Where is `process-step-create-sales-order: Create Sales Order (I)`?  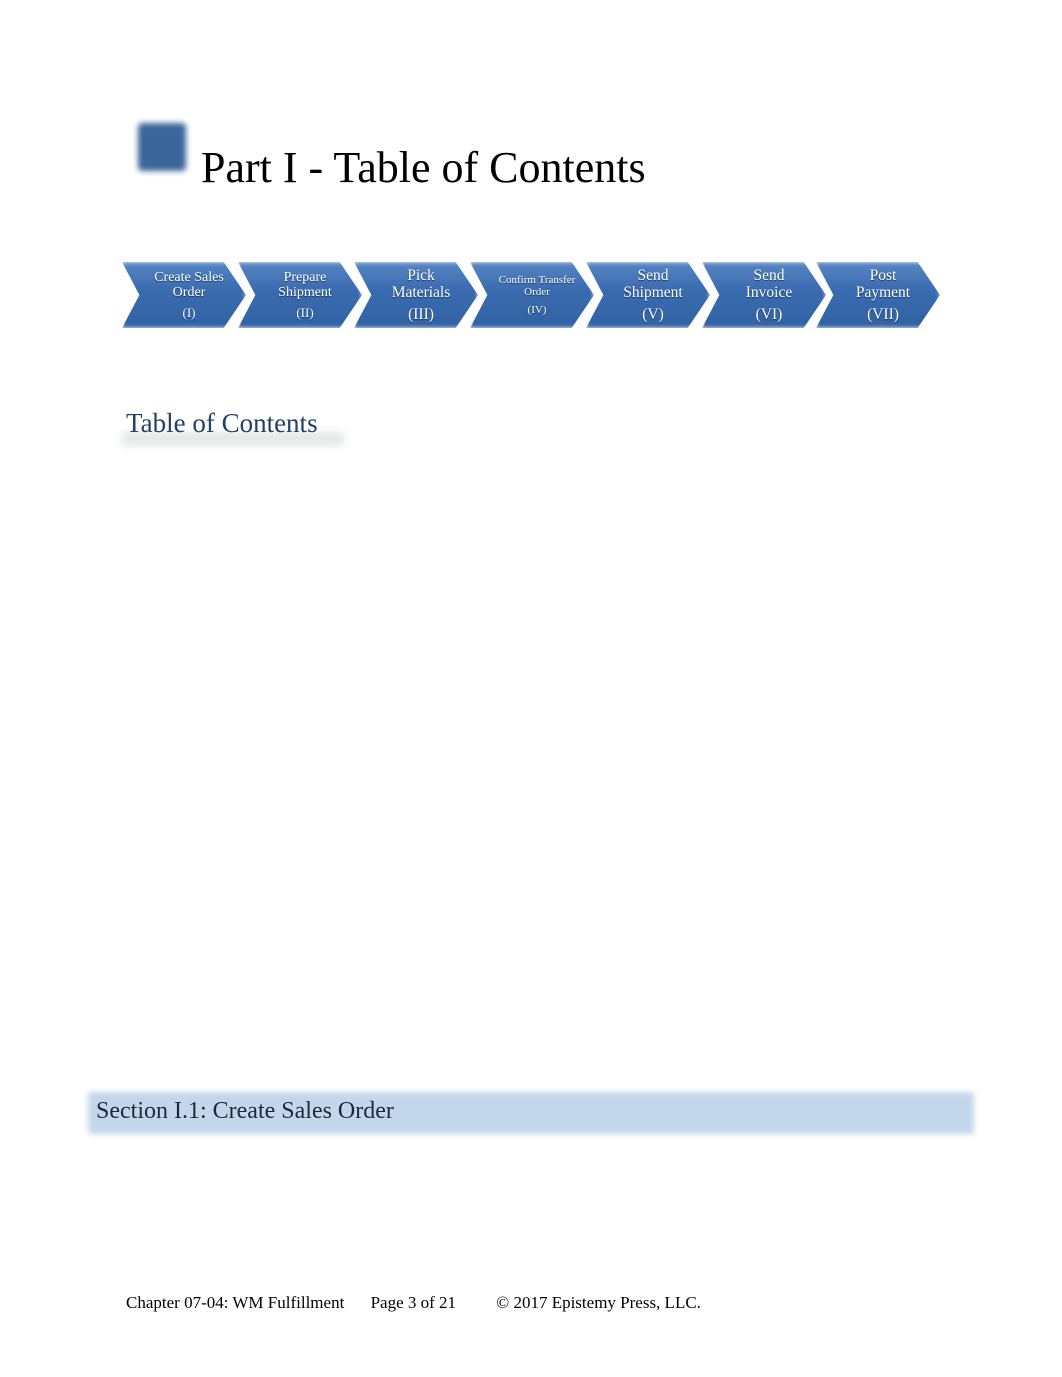
process-step-create-sales-order: Create Sales Order (I) is located at coordinates (184, 295).